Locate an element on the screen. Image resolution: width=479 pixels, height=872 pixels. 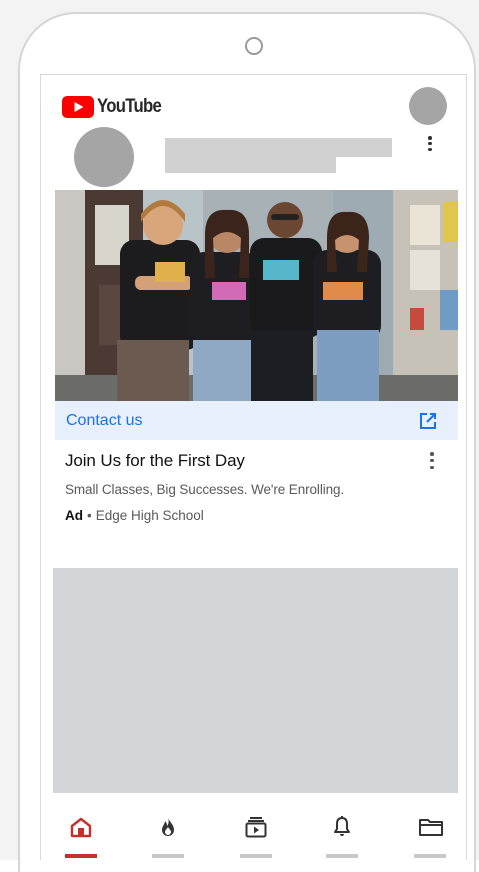
channel-avatar-placeholder is located at coordinates (104, 157).